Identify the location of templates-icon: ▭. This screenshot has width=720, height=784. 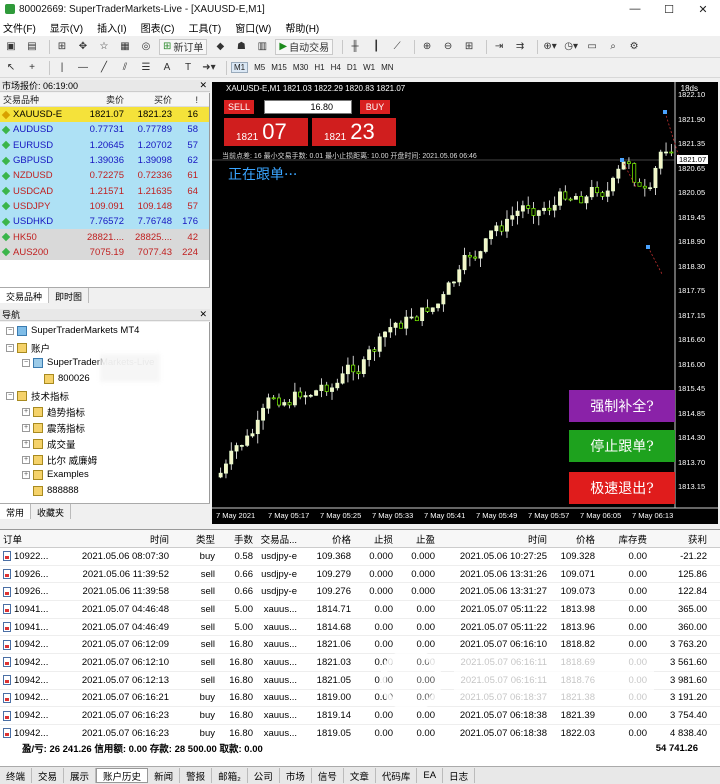
(592, 47).